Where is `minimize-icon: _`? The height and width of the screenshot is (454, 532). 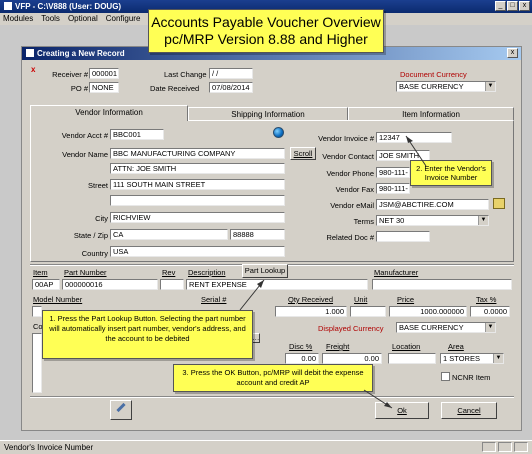
minimize-icon: _ is located at coordinates (500, 6).